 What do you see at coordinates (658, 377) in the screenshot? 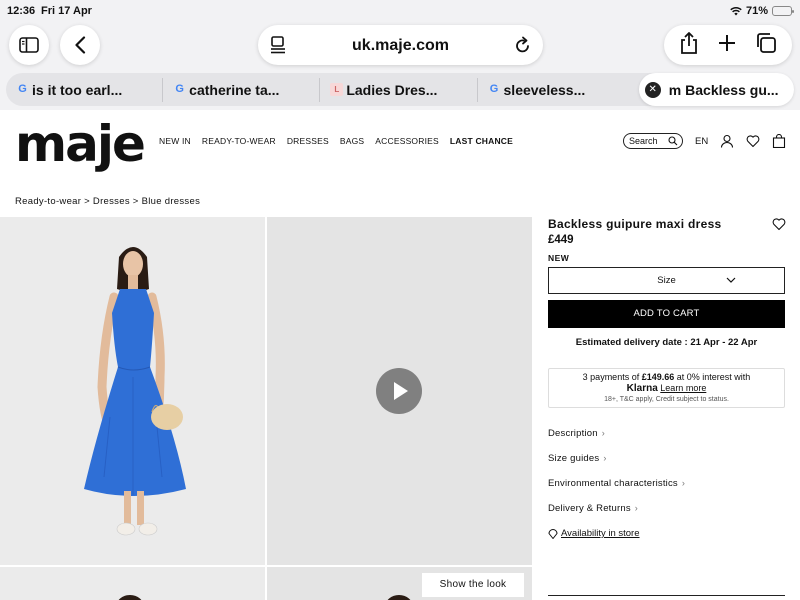
I see `klarna-amount: £149.66` at bounding box center [658, 377].